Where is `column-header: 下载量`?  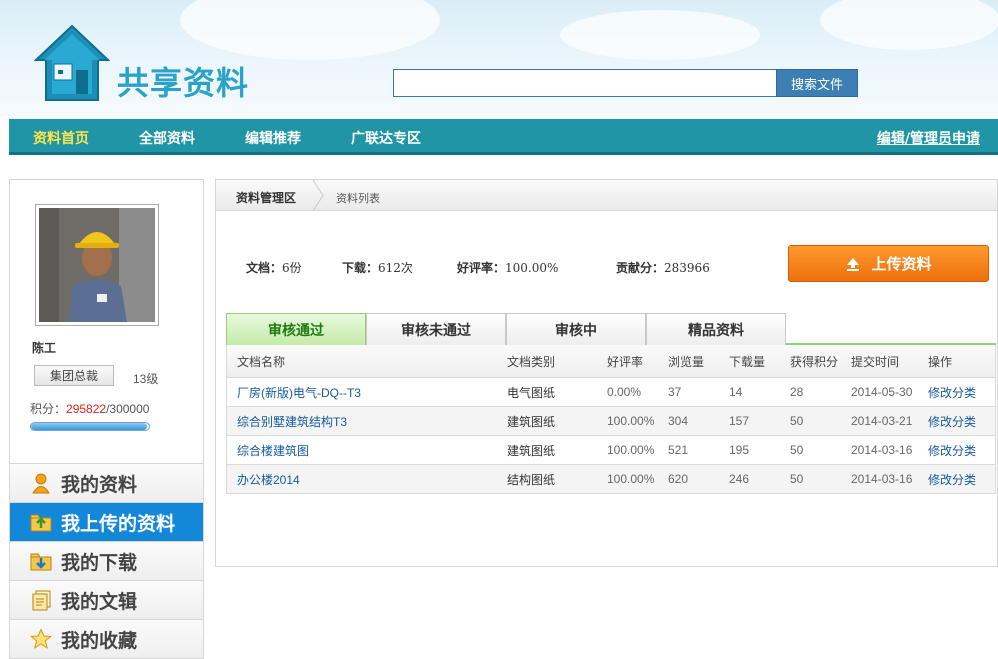
column-header: 下载量 is located at coordinates (747, 361).